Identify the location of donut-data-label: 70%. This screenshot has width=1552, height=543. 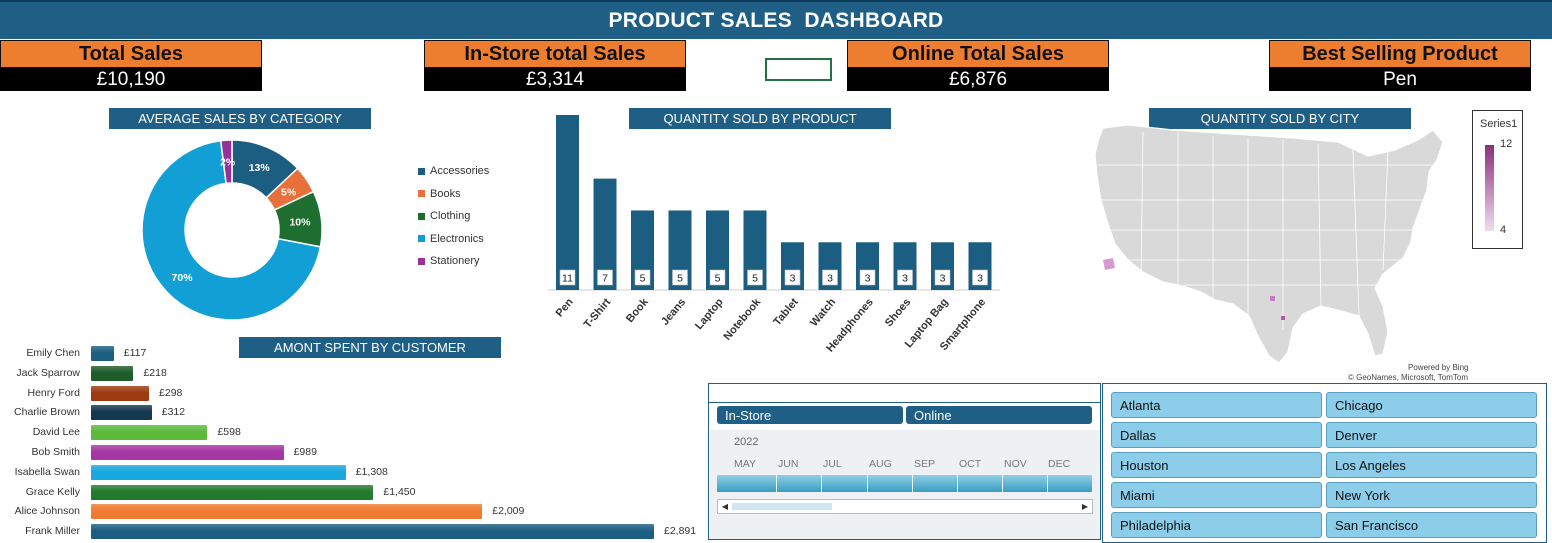
(183, 278).